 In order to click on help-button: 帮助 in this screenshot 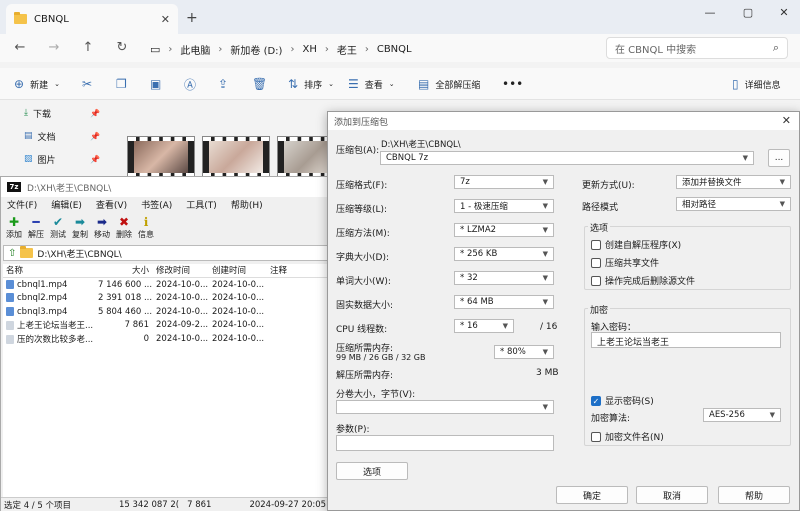, I will do `click(754, 495)`.